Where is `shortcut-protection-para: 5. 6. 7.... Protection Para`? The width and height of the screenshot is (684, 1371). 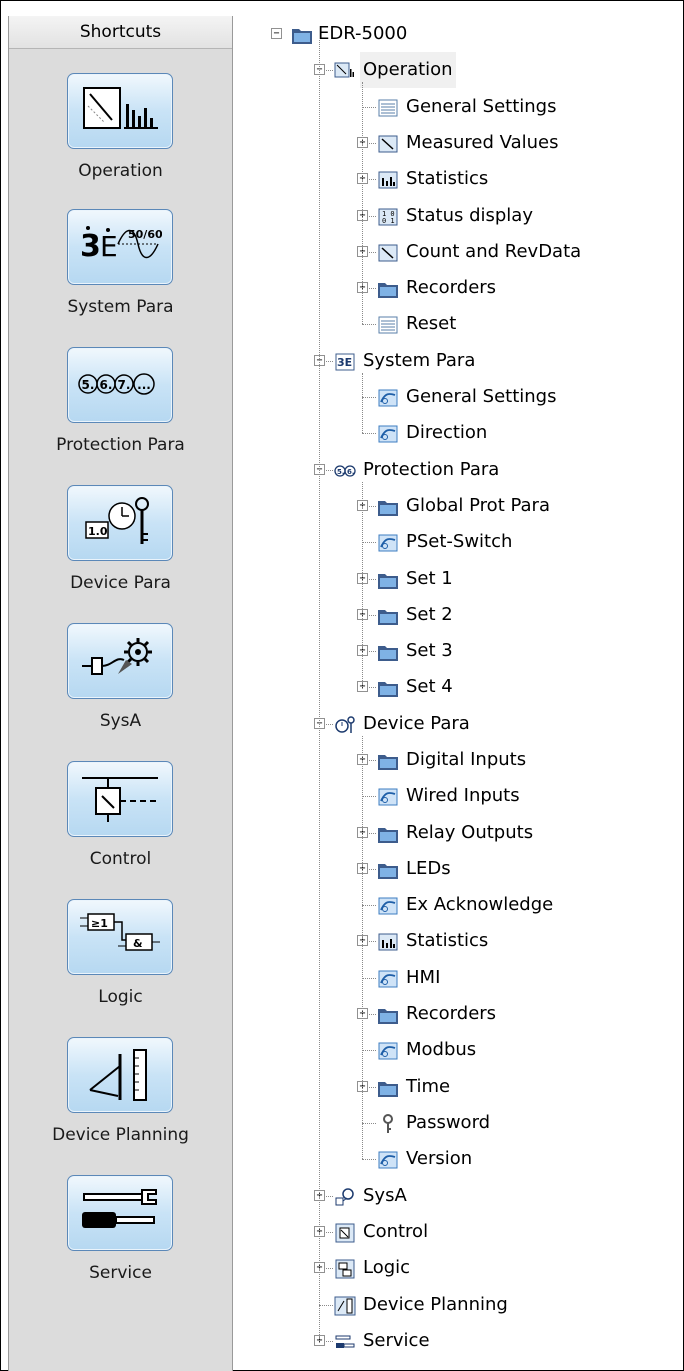 shortcut-protection-para: 5. 6. 7.... Protection Para is located at coordinates (120, 414).